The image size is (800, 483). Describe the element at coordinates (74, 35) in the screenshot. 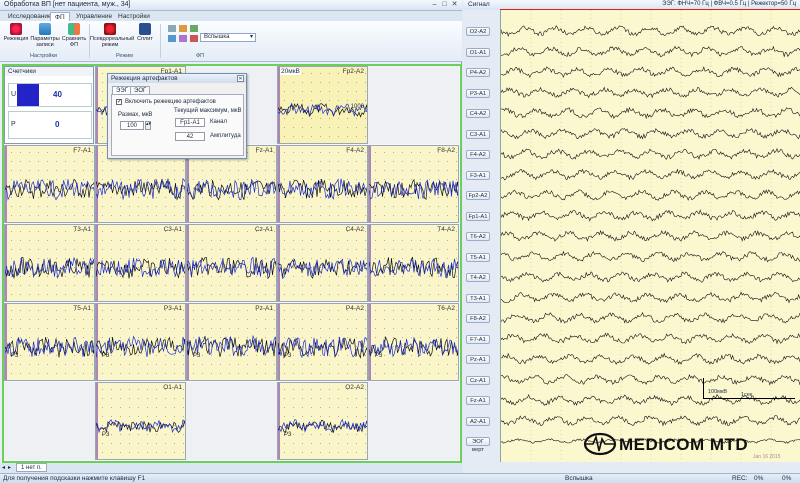

I see `compare-fp-button: Сравнить ФП` at that location.